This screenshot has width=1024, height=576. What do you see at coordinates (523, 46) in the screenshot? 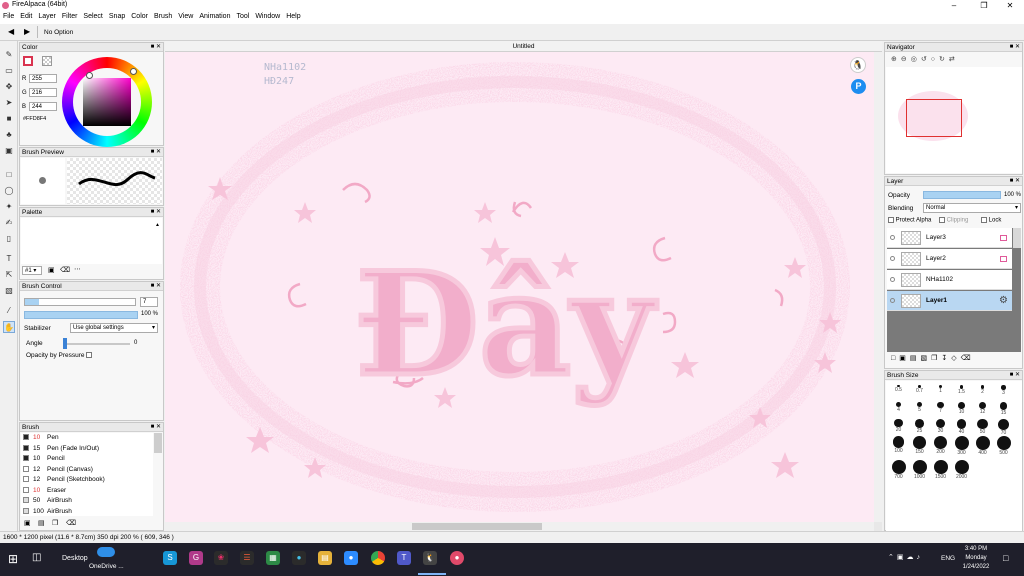
I see `document-tab: Untitled` at bounding box center [523, 46].